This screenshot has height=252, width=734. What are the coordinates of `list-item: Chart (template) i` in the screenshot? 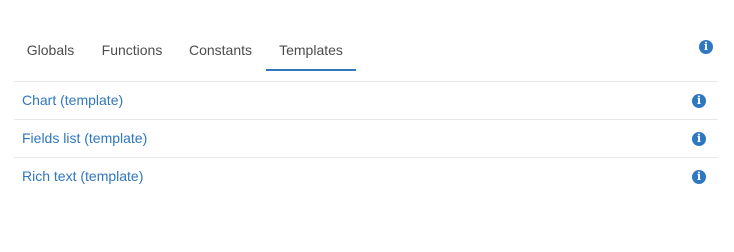 It's located at (366, 101).